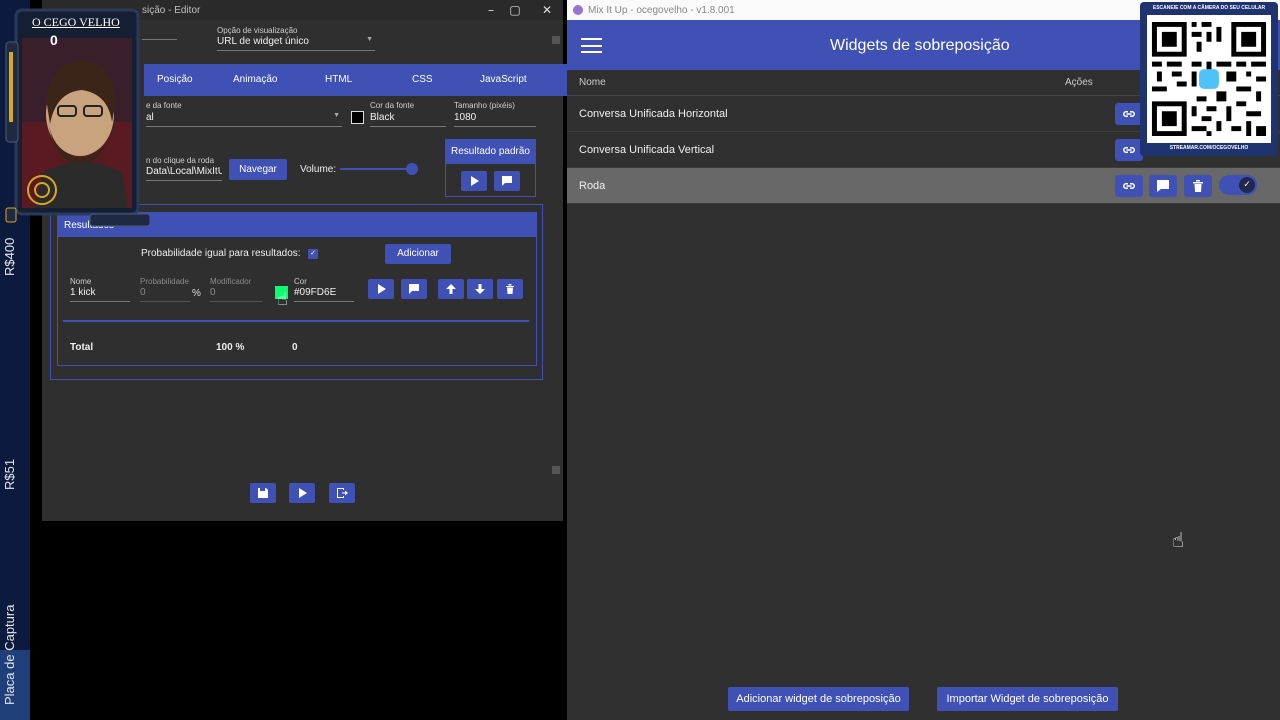 This screenshot has width=1280, height=720. I want to click on delete-result-button, so click(510, 289).